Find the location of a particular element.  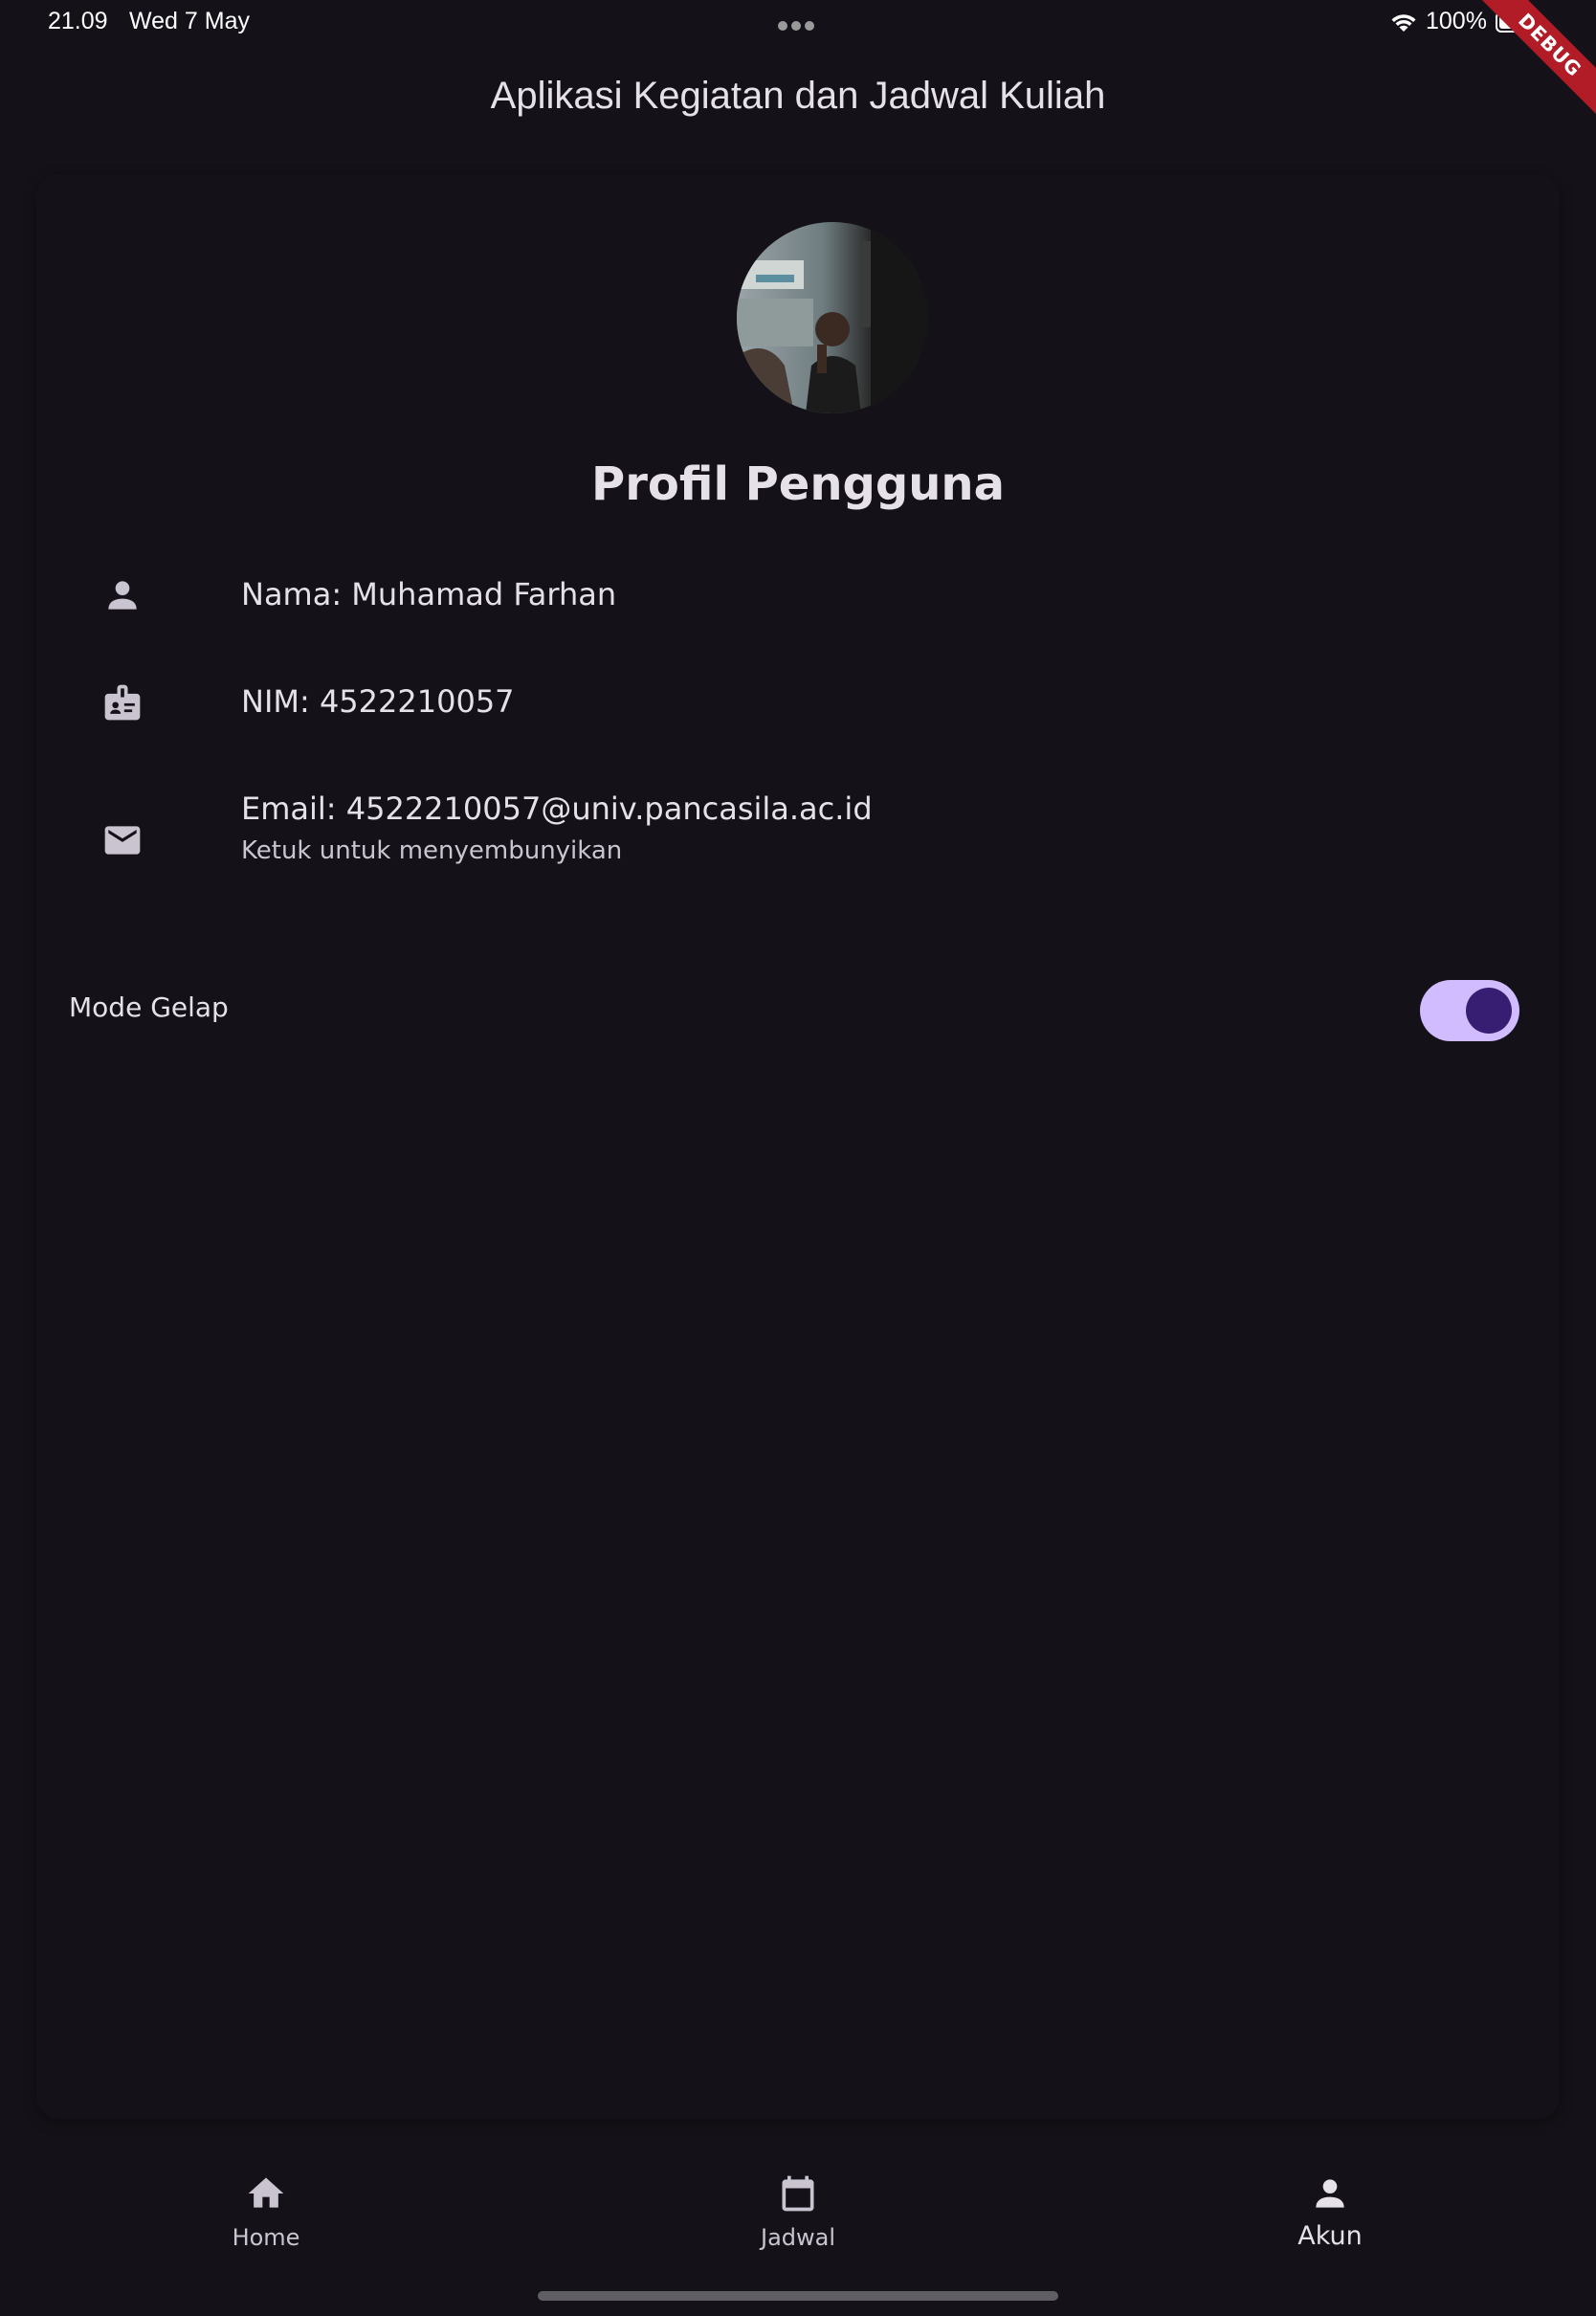

status-bar: 21.09 Wed 7 May 100% is located at coordinates (798, 23).